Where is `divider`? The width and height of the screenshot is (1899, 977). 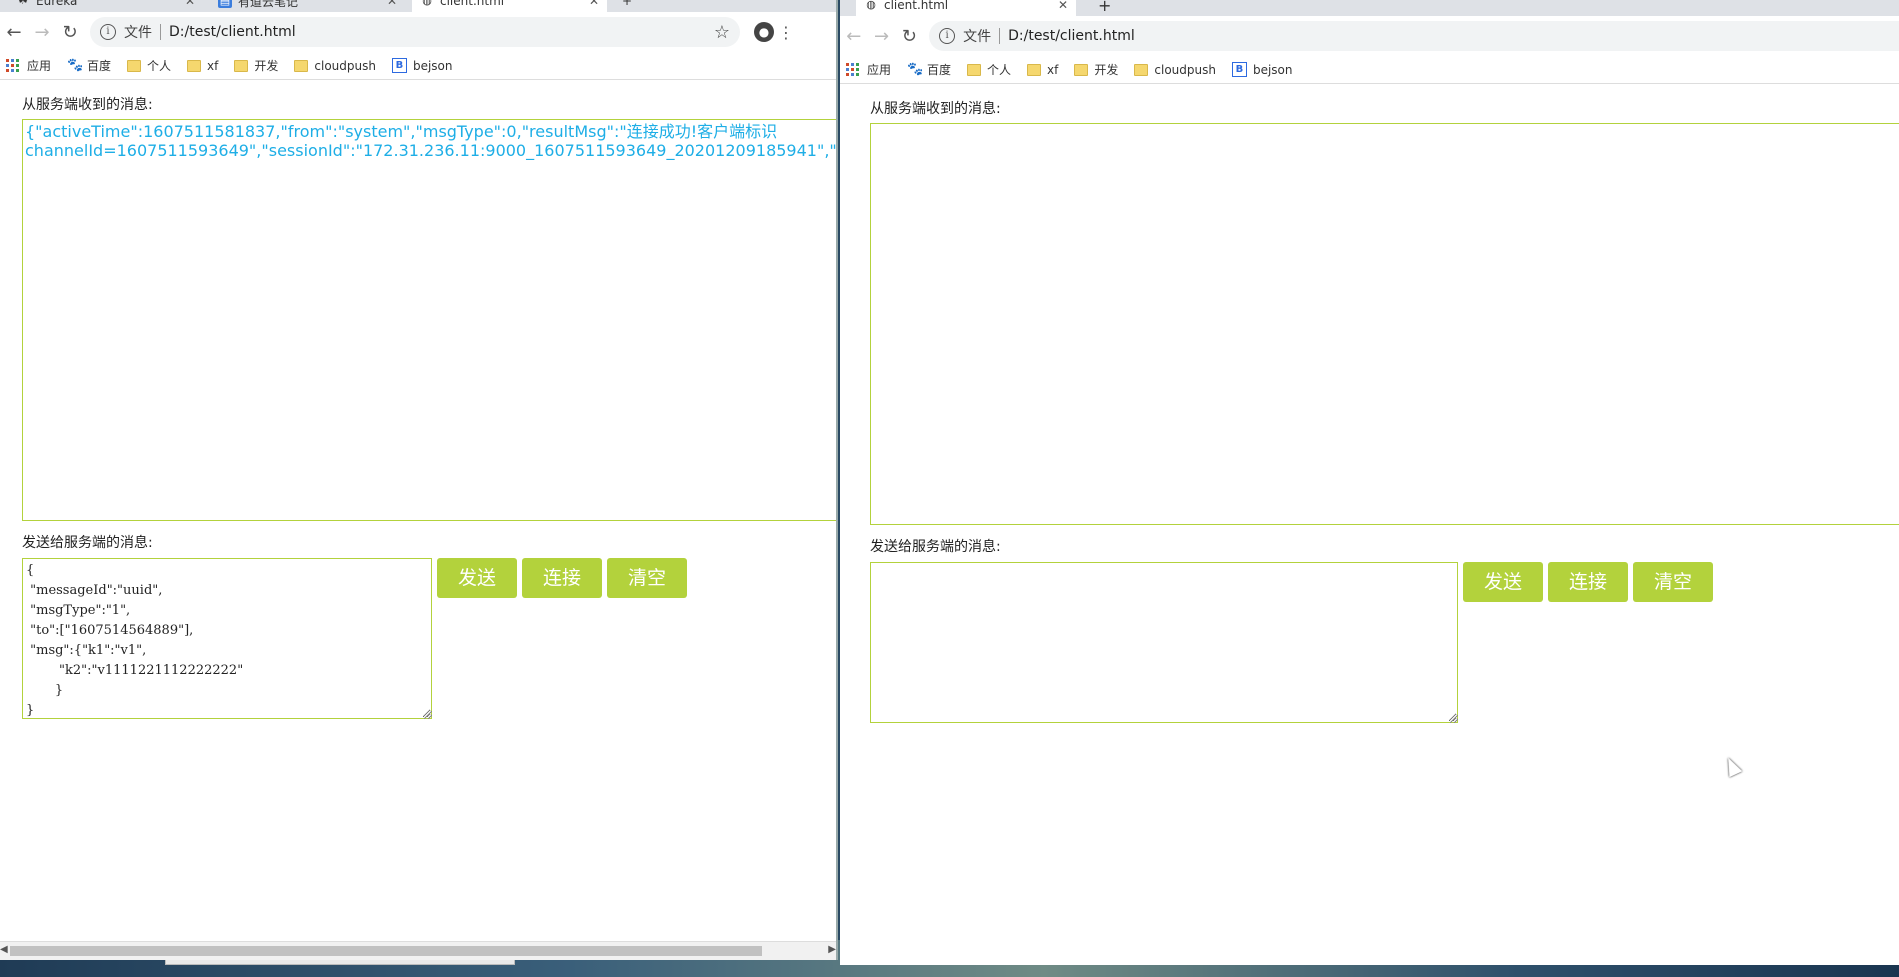 divider is located at coordinates (1000, 36).